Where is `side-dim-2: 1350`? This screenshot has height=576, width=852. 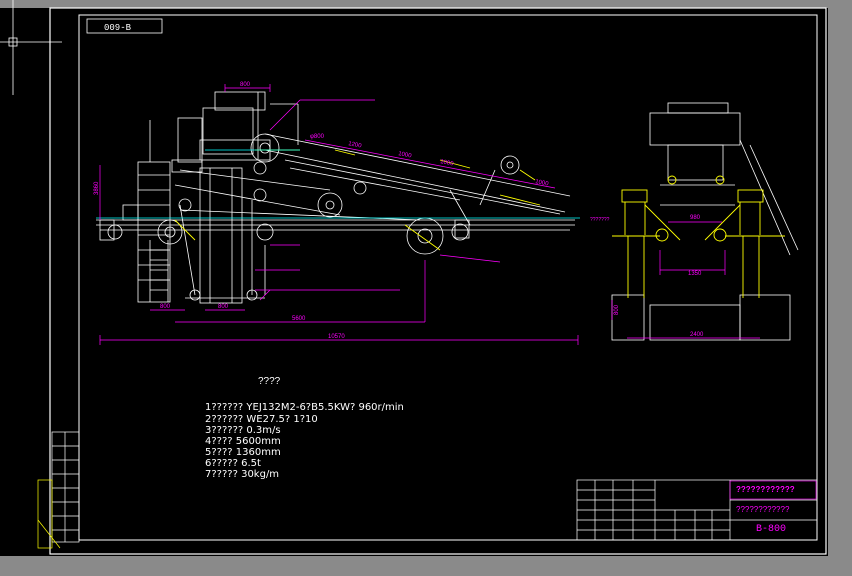
side-dim-2: 1350 is located at coordinates (695, 274).